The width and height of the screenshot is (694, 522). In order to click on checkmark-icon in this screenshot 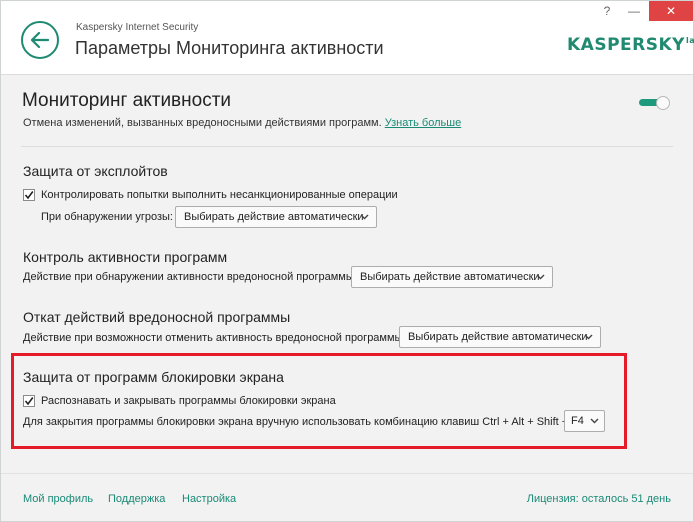, I will do `click(29, 195)`.